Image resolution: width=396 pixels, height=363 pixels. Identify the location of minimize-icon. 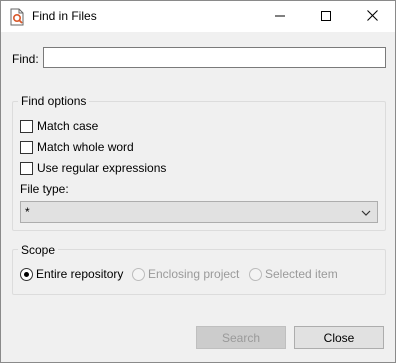
(280, 17).